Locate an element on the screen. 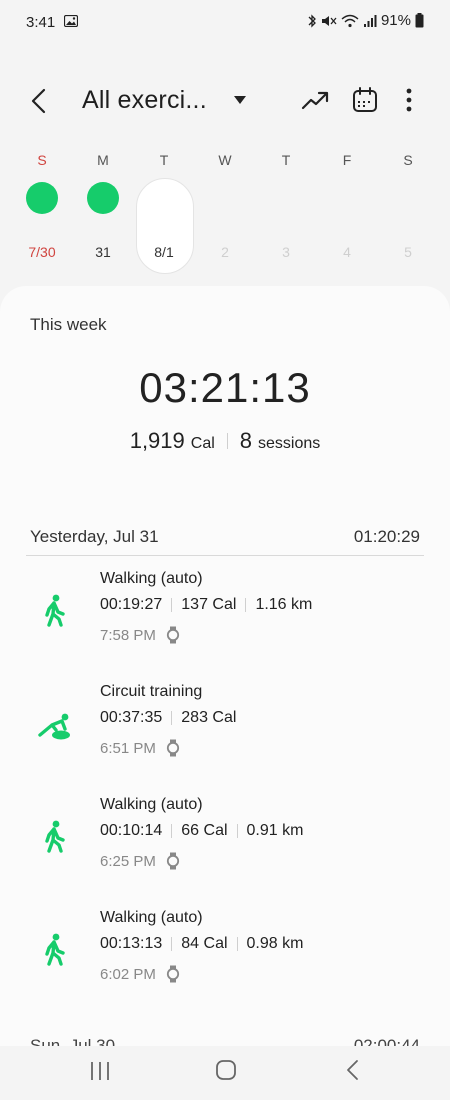  session-duration: 00:10:14 is located at coordinates (131, 830).